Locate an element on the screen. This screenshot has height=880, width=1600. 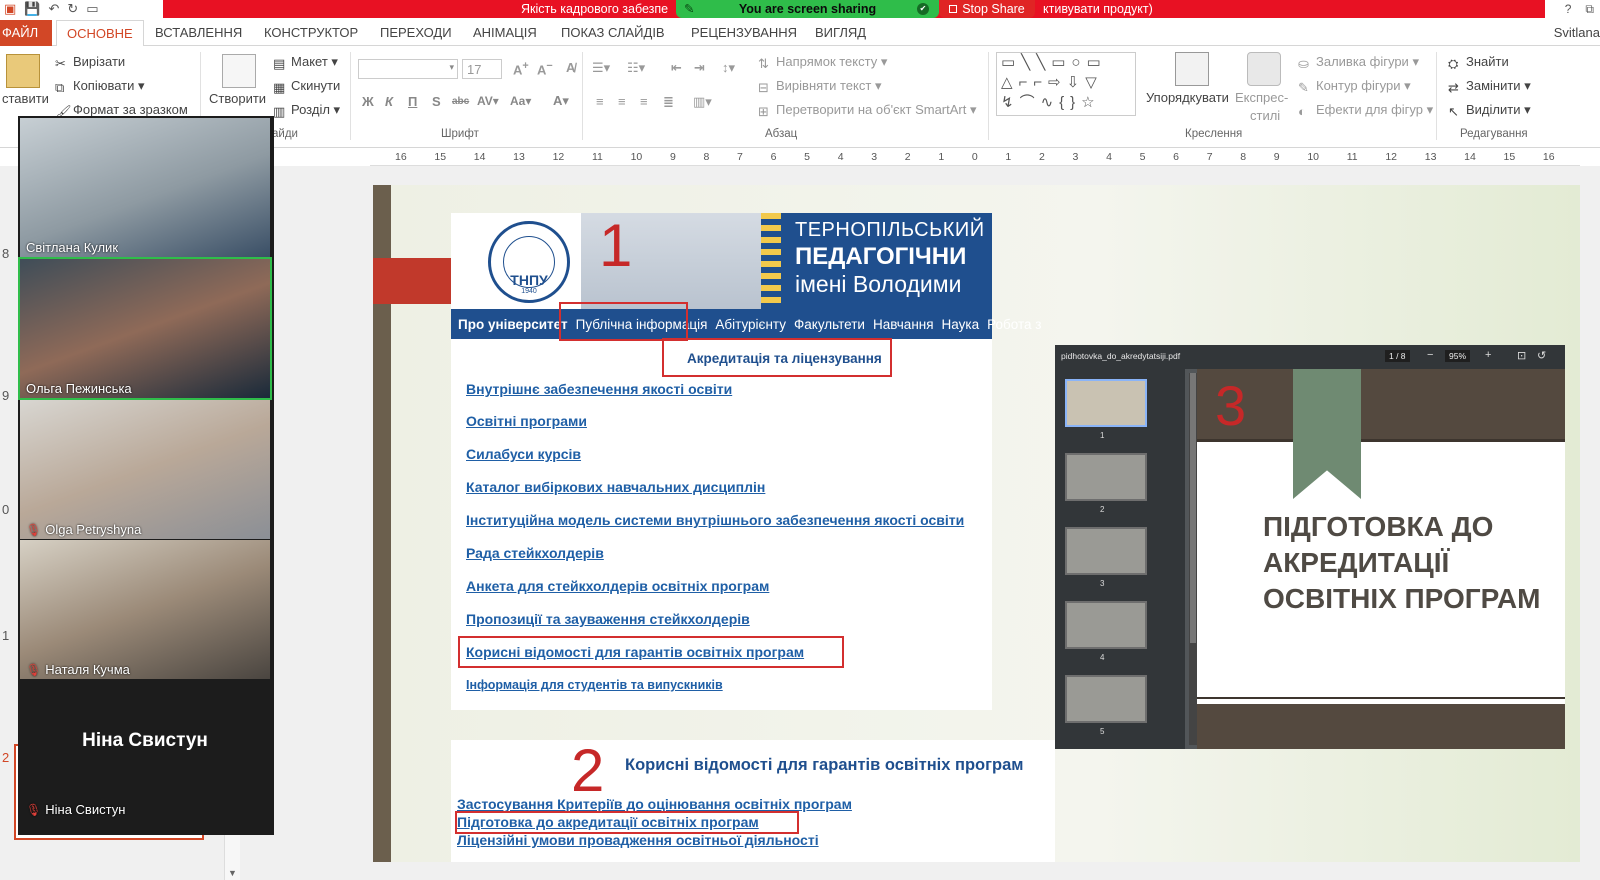
tab-transitions: ПЕРЕХОДИ is located at coordinates (416, 33).